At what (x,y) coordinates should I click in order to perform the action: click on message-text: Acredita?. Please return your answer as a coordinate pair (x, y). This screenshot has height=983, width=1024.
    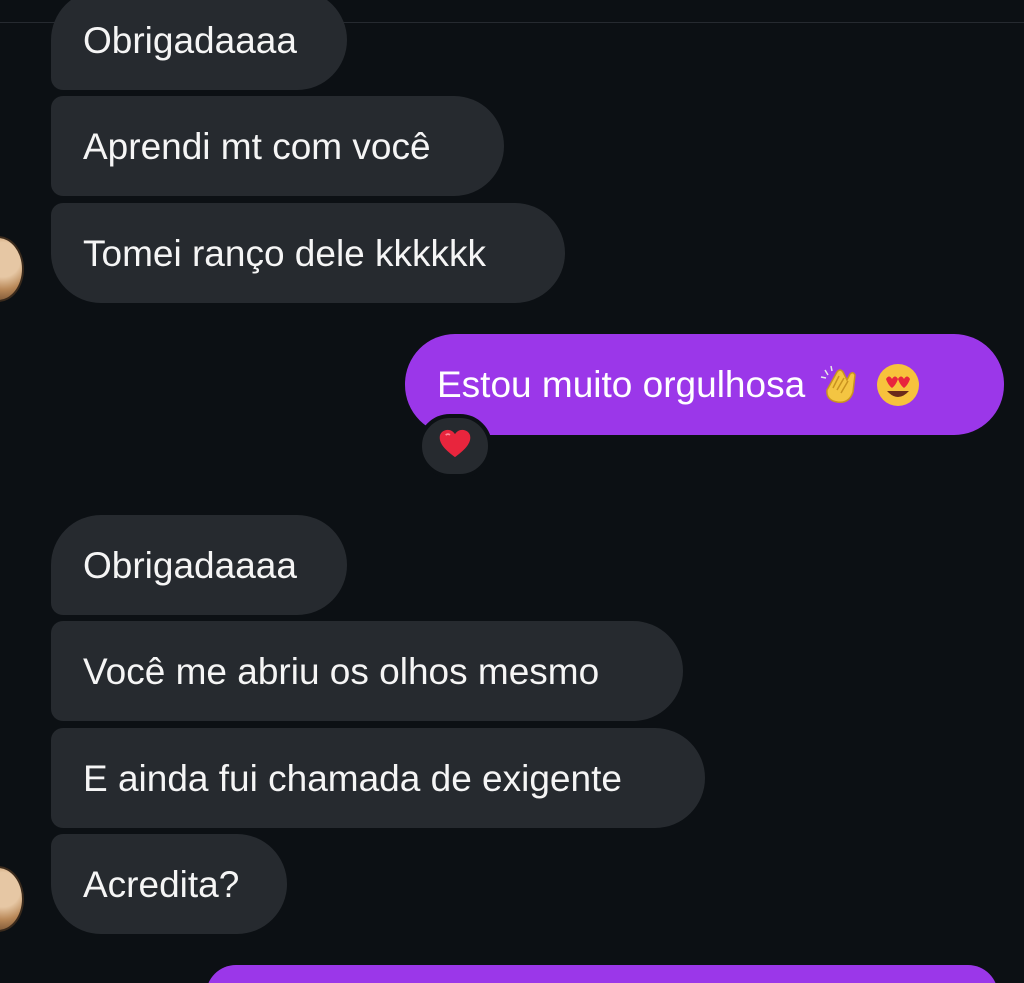
    Looking at the image, I should click on (161, 884).